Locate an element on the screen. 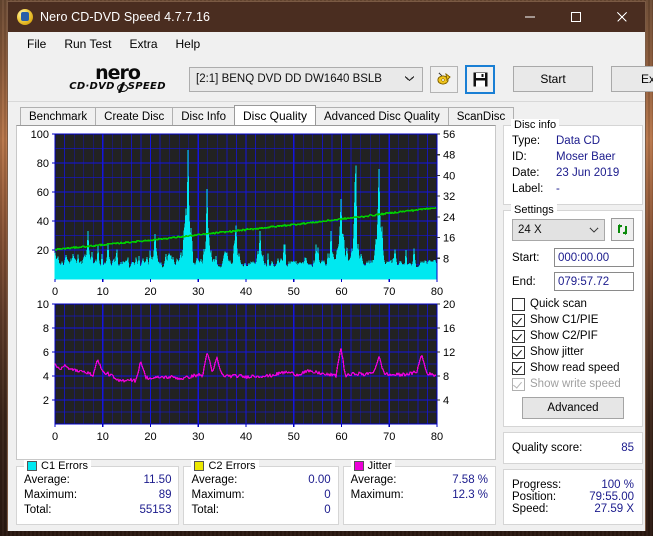 The width and height of the screenshot is (653, 536). jitter-color-swatch is located at coordinates (358, 466).